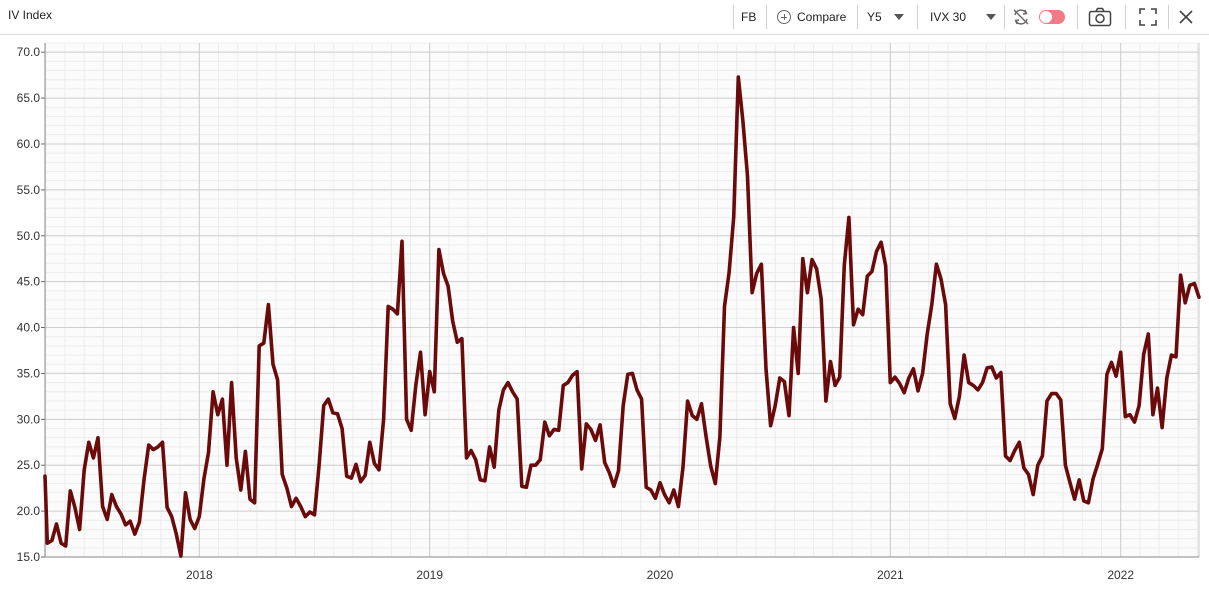  I want to click on sync-button, so click(1021, 17).